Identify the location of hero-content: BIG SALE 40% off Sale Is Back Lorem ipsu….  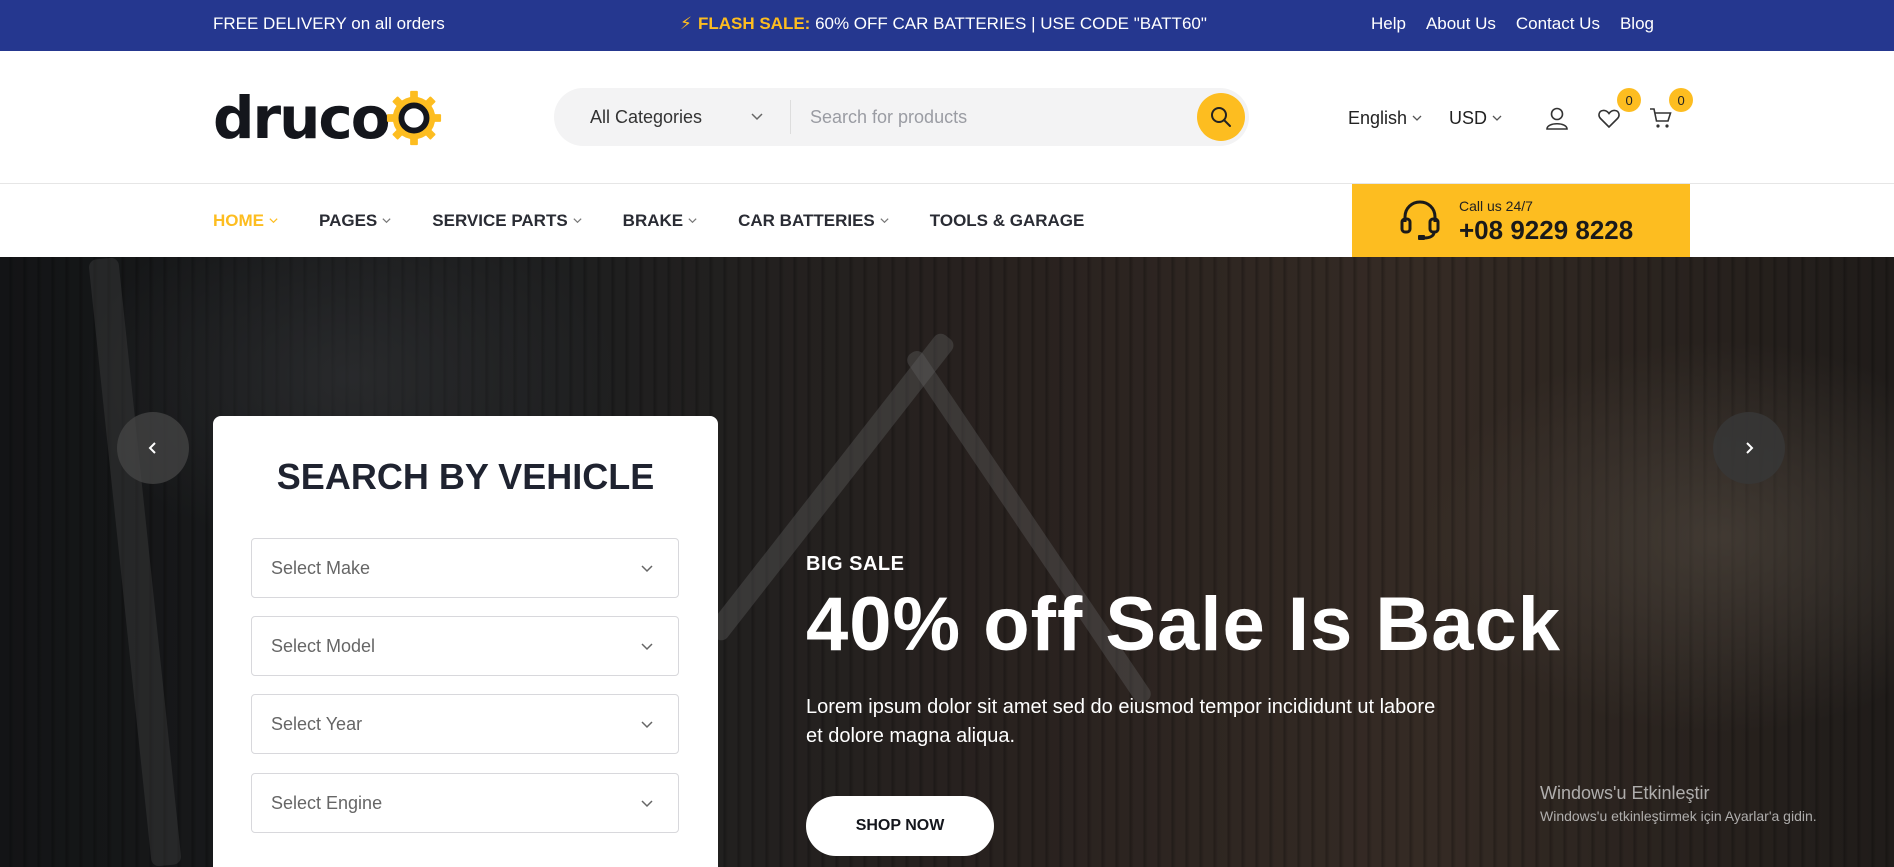
(1183, 650).